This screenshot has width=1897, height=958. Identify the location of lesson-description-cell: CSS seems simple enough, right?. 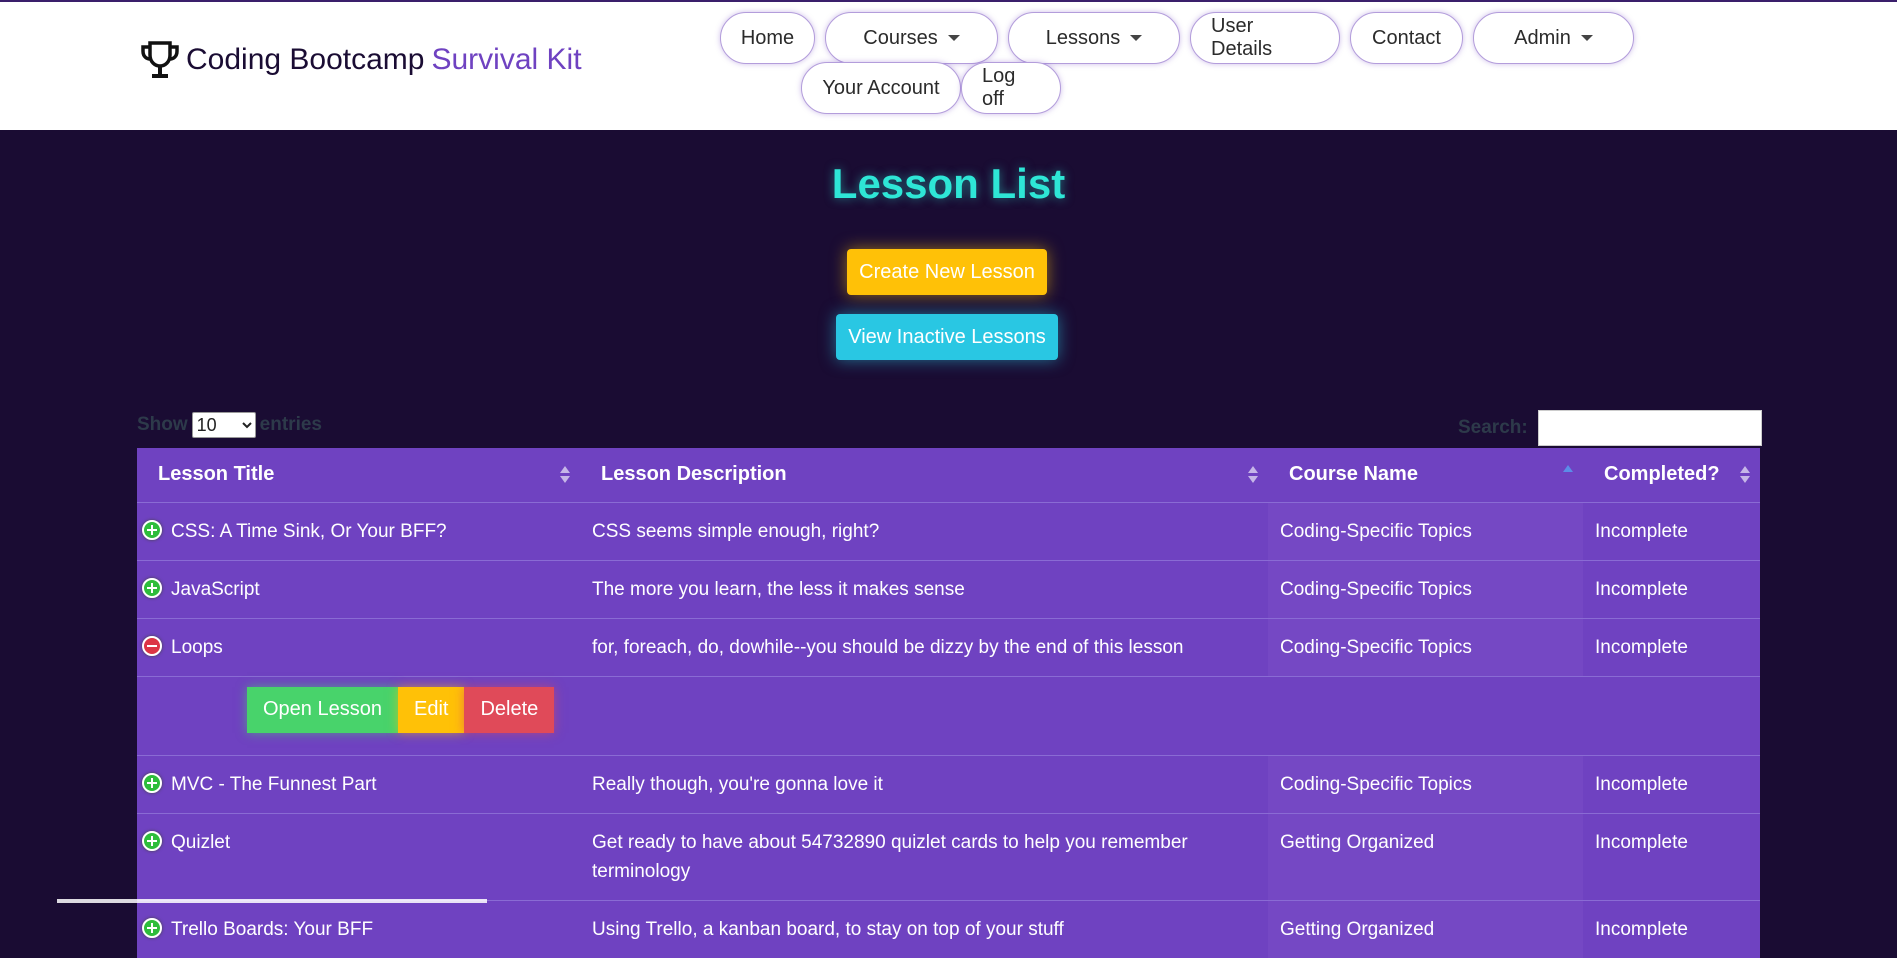
(924, 530).